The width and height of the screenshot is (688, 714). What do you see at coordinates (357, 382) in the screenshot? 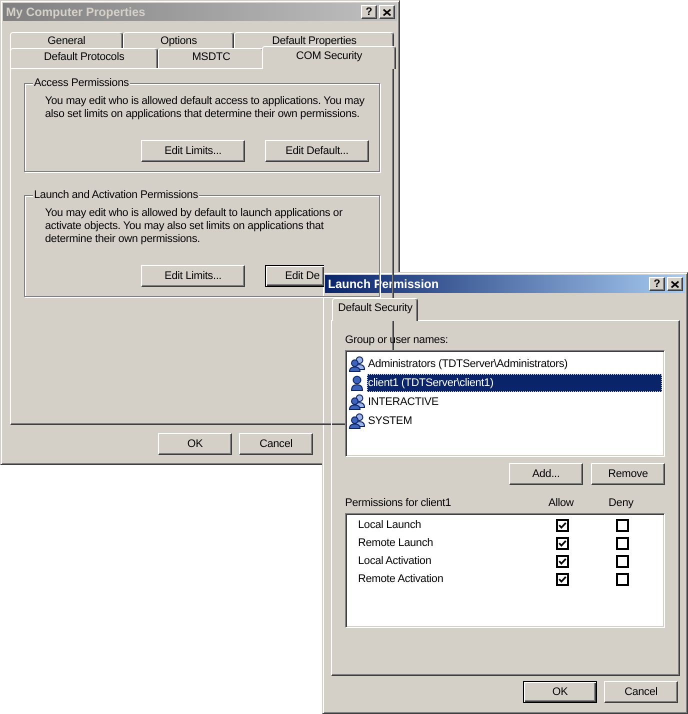
I see `user-icon` at bounding box center [357, 382].